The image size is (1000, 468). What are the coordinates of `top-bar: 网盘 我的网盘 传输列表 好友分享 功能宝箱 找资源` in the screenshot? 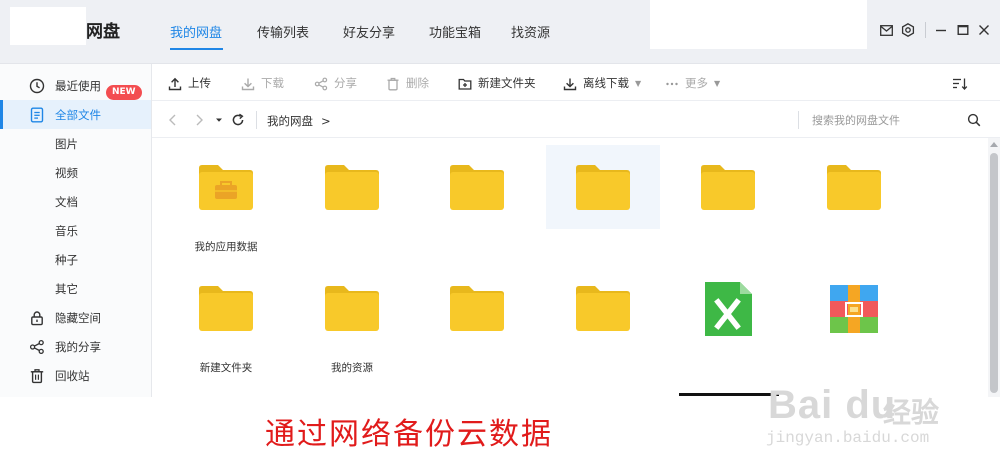 It's located at (500, 32).